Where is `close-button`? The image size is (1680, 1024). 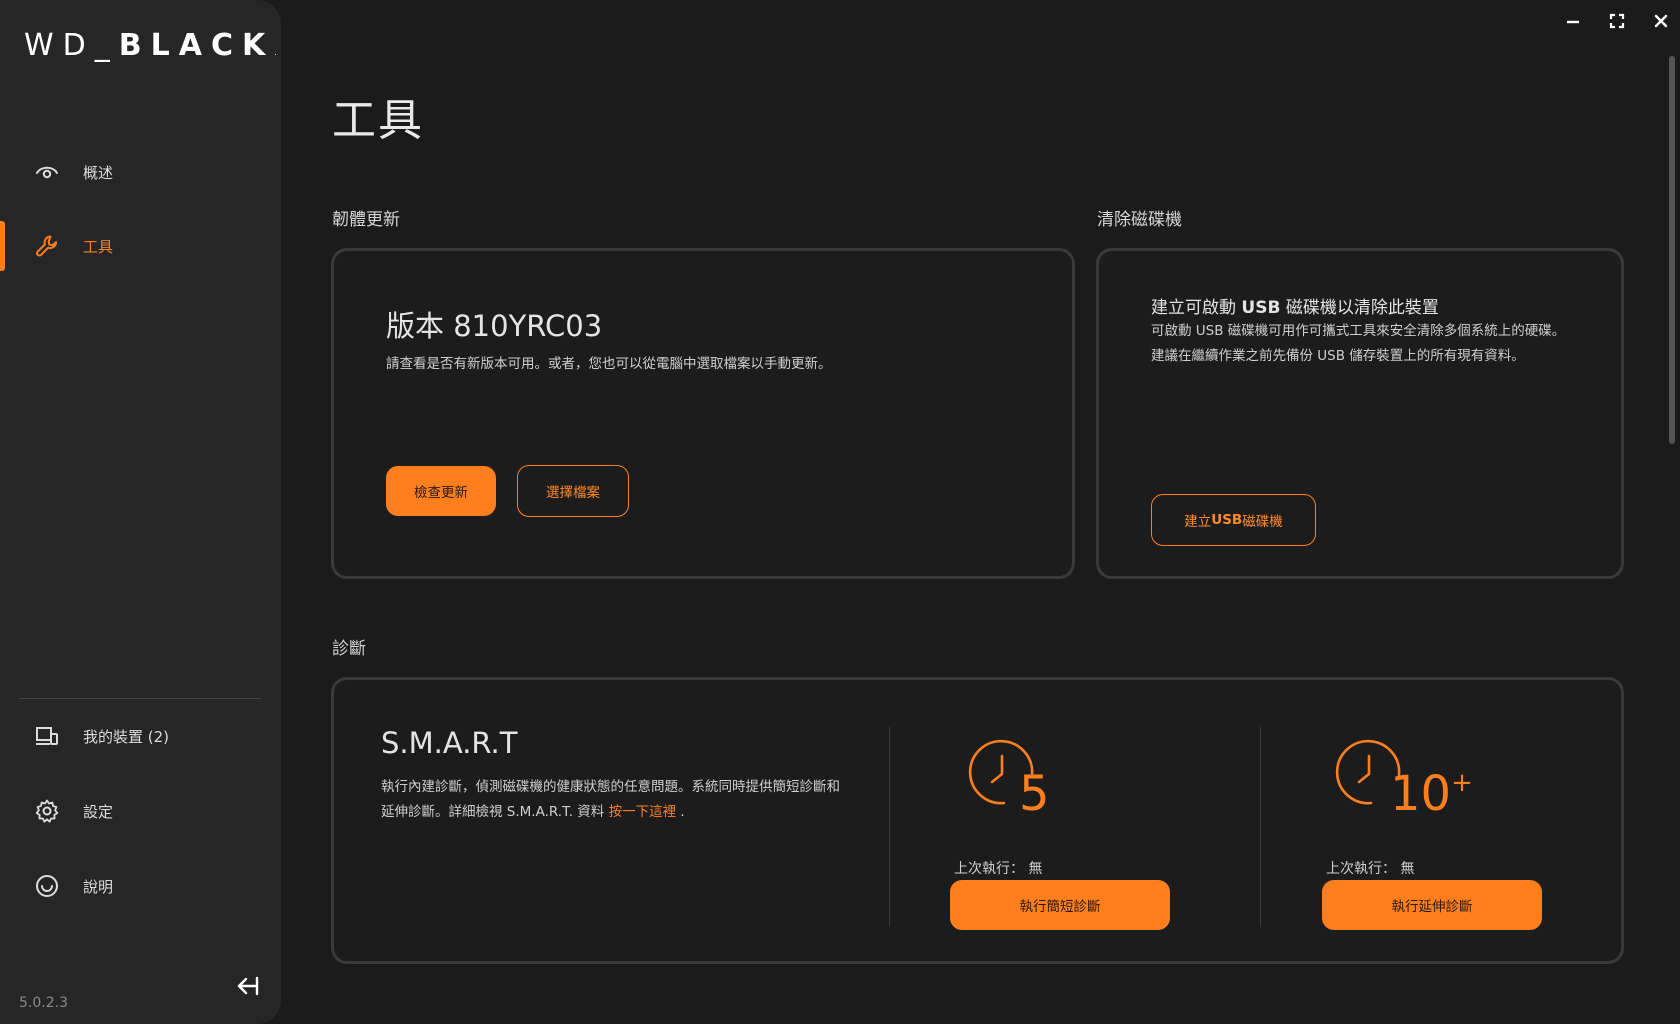
close-button is located at coordinates (1661, 23).